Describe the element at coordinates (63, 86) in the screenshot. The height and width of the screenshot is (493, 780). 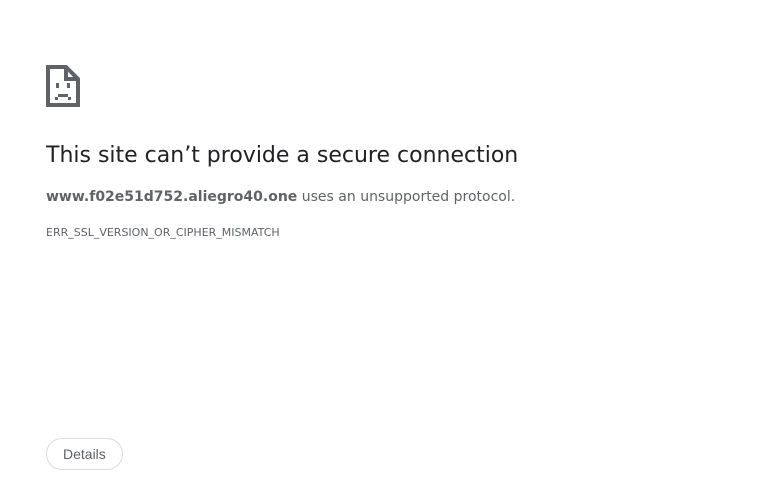
I see `sad-document-icon` at that location.